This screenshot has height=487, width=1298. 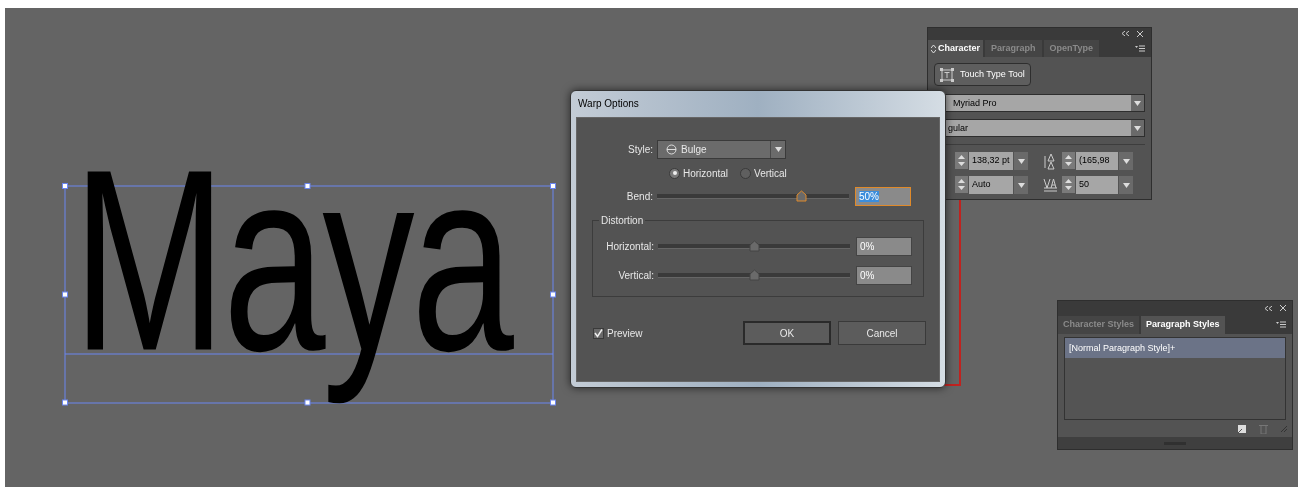 What do you see at coordinates (721, 149) in the screenshot?
I see `warp-style-dropdown: Bulge` at bounding box center [721, 149].